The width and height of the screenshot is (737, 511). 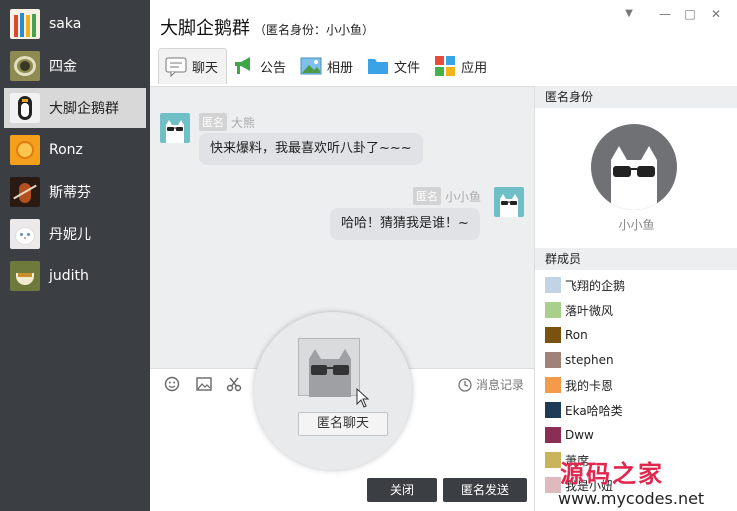 What do you see at coordinates (589, 385) in the screenshot?
I see `member-name: 我的卡恩` at bounding box center [589, 385].